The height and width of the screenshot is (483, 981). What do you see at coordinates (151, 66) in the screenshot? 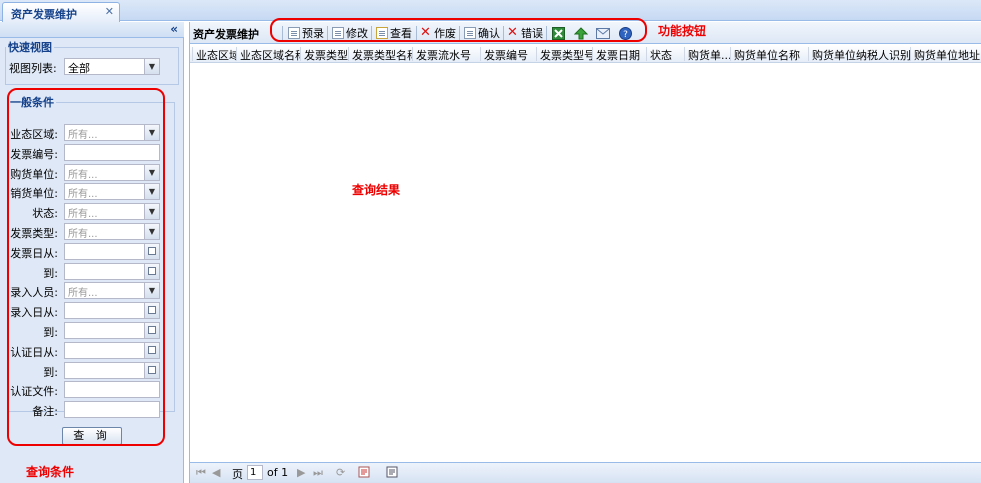
I see `chevron-down-icon: ▼` at bounding box center [151, 66].